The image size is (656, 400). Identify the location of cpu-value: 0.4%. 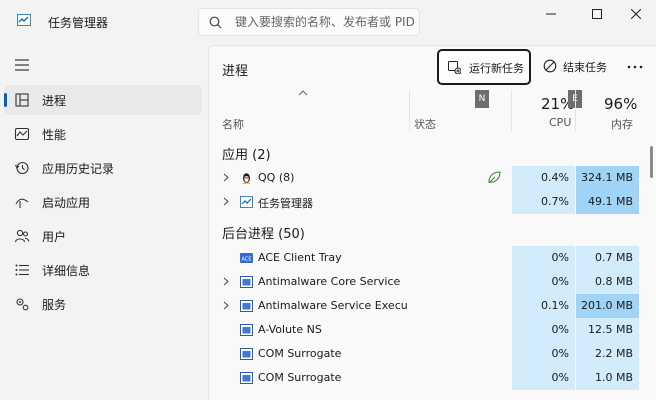
(555, 177).